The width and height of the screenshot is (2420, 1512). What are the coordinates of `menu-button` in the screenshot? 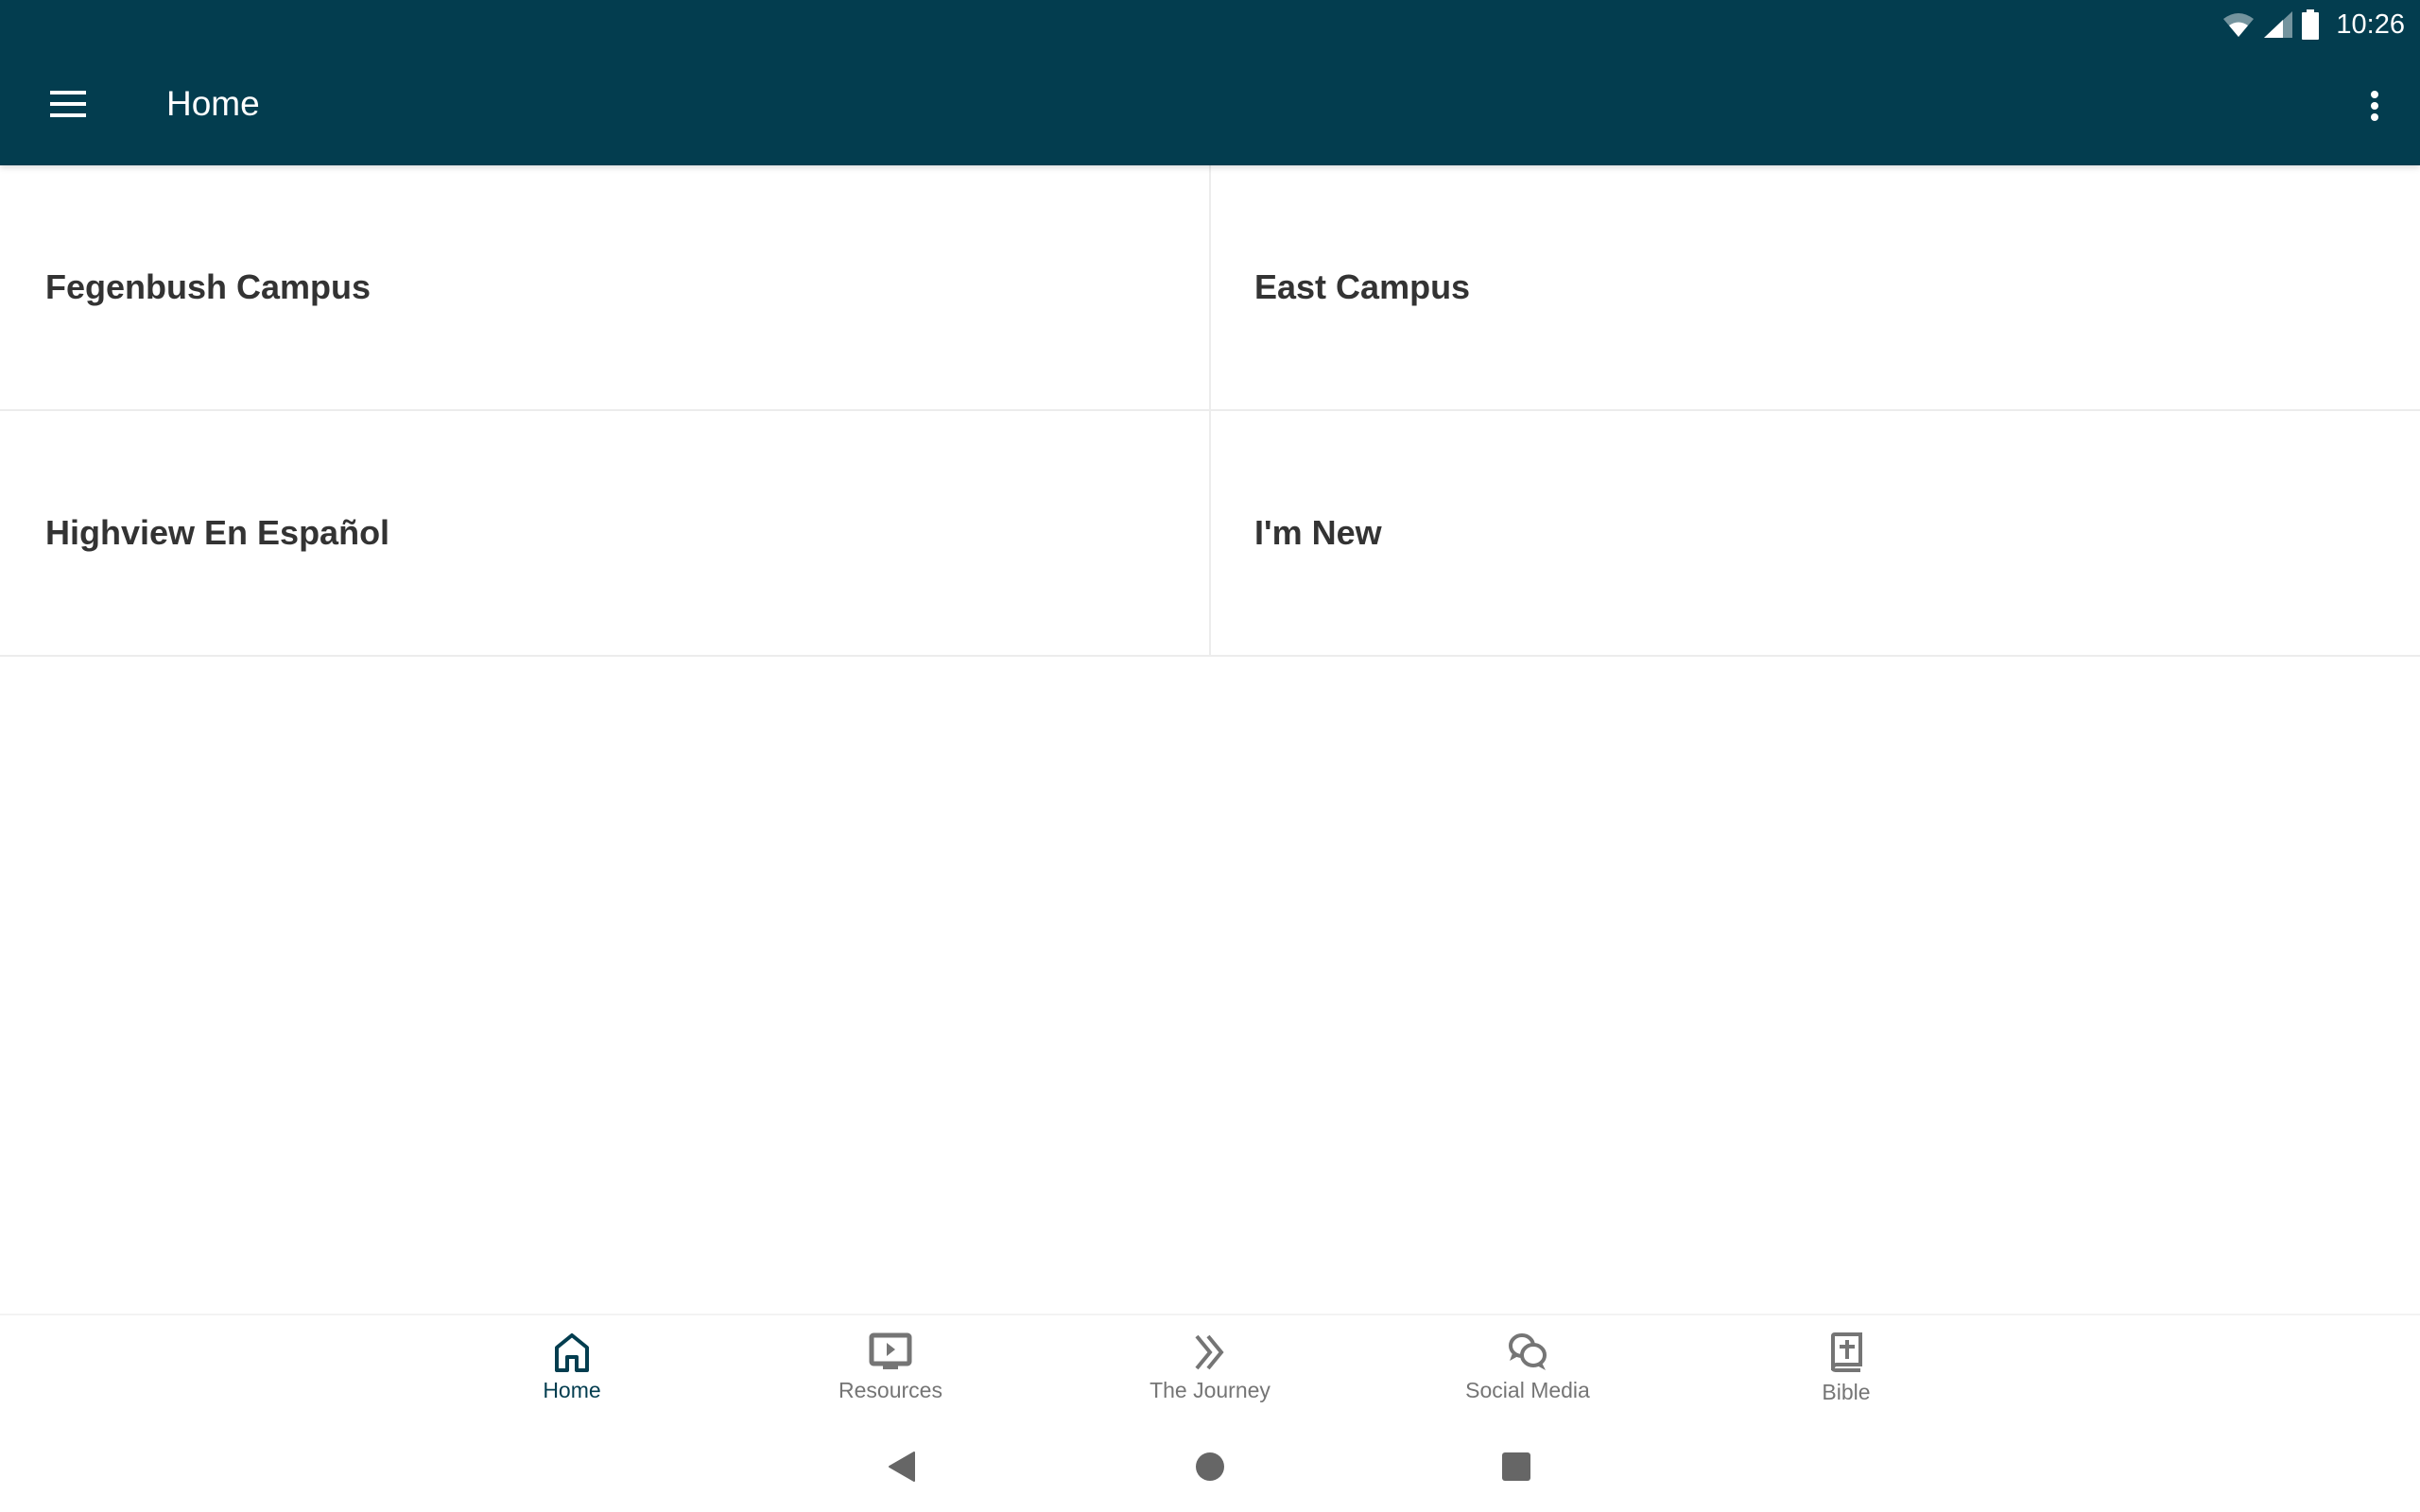 It's located at (68, 104).